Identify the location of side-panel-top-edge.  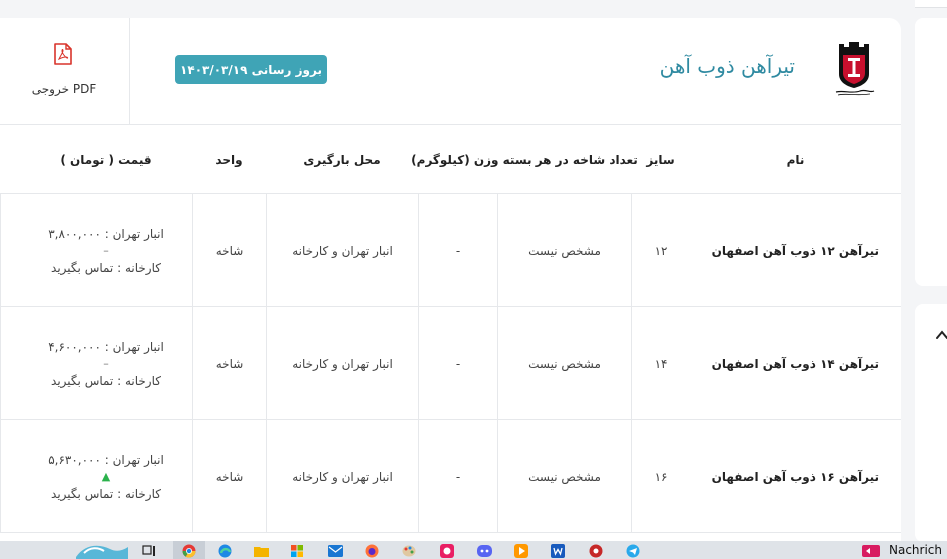
(931, 4).